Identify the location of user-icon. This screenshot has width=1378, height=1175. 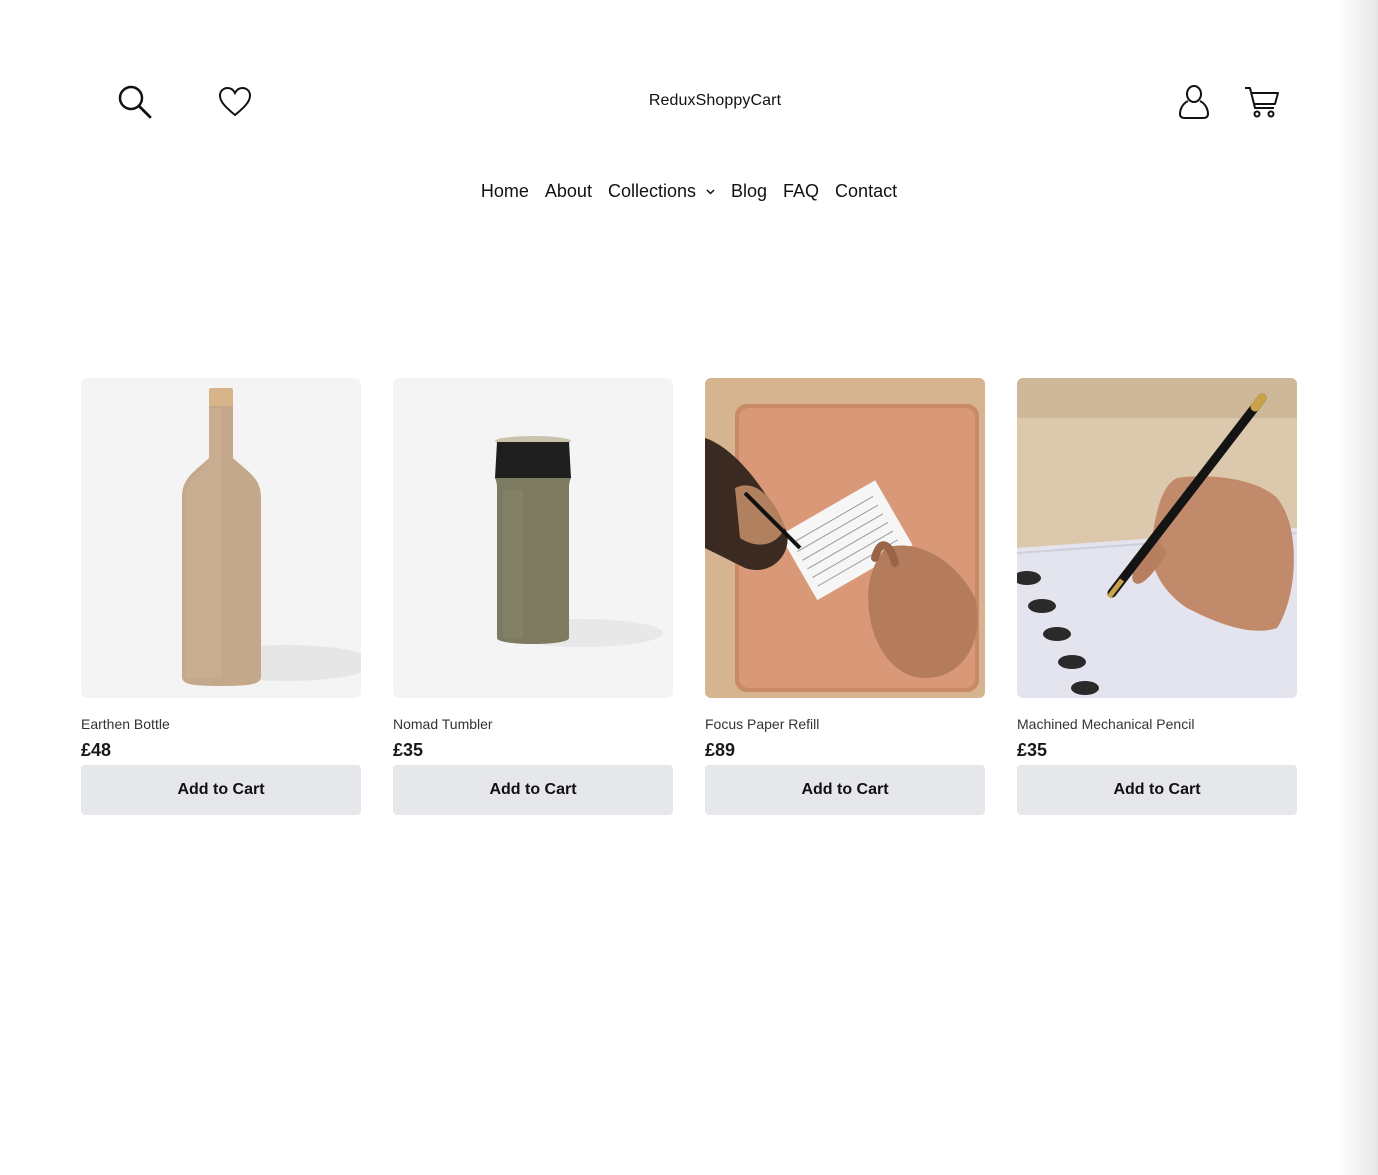
(1194, 102).